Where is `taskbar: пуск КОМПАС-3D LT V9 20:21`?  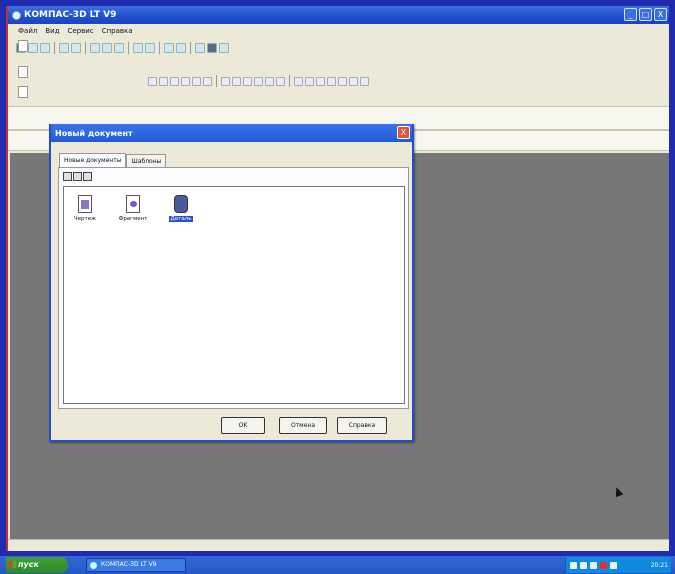
taskbar: пуск КОМПАС-3D LT V9 20:21 is located at coordinates (337, 565).